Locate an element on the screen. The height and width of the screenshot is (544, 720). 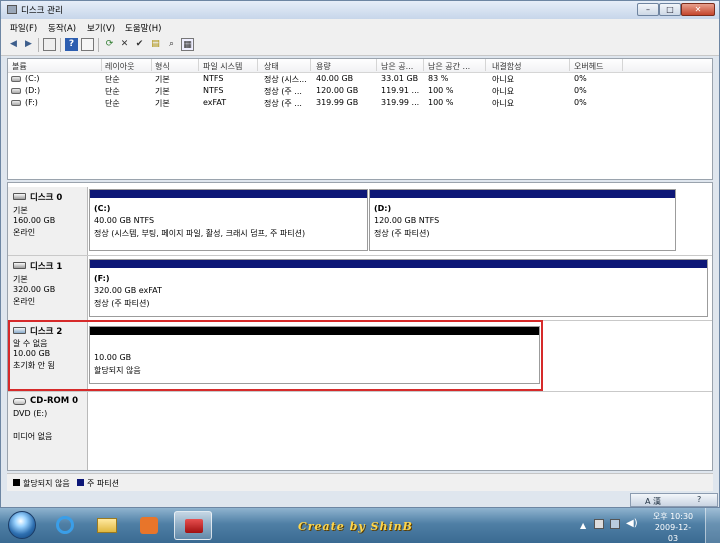
start-button is located at coordinates (22, 525).